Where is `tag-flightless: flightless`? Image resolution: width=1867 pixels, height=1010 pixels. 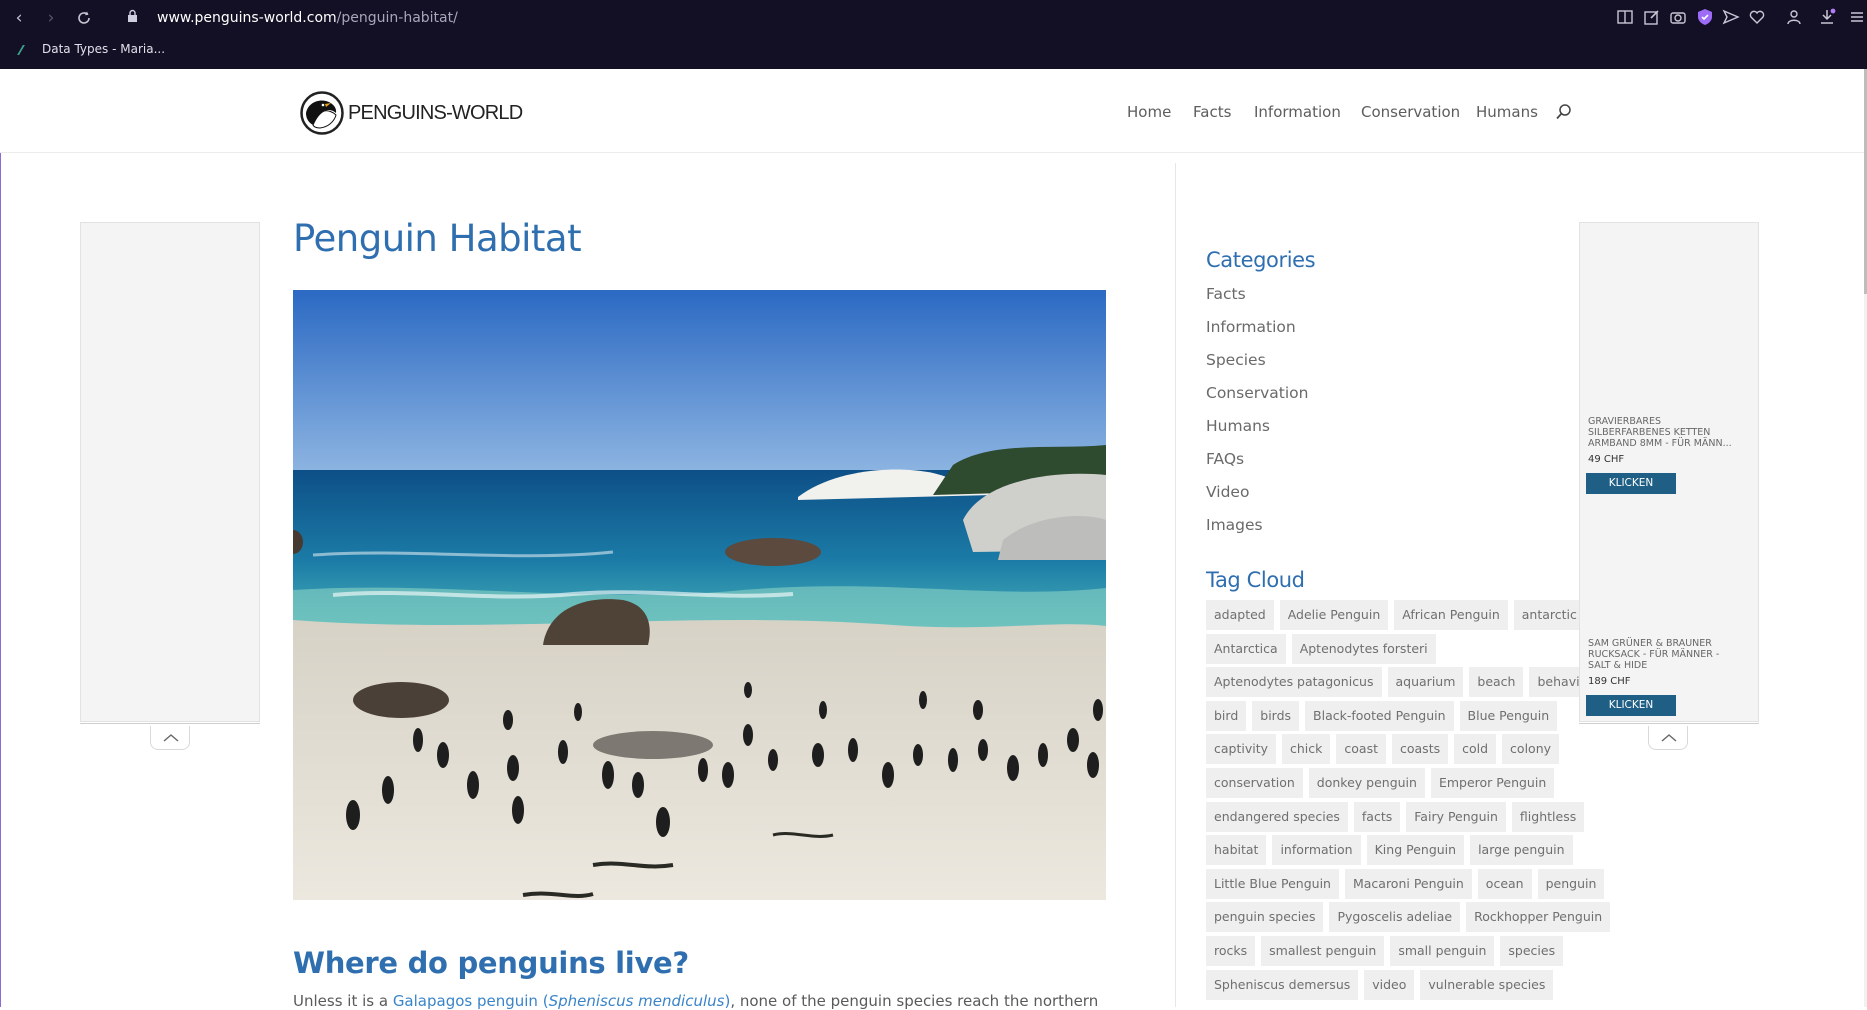
tag-flightless: flightless is located at coordinates (1548, 816).